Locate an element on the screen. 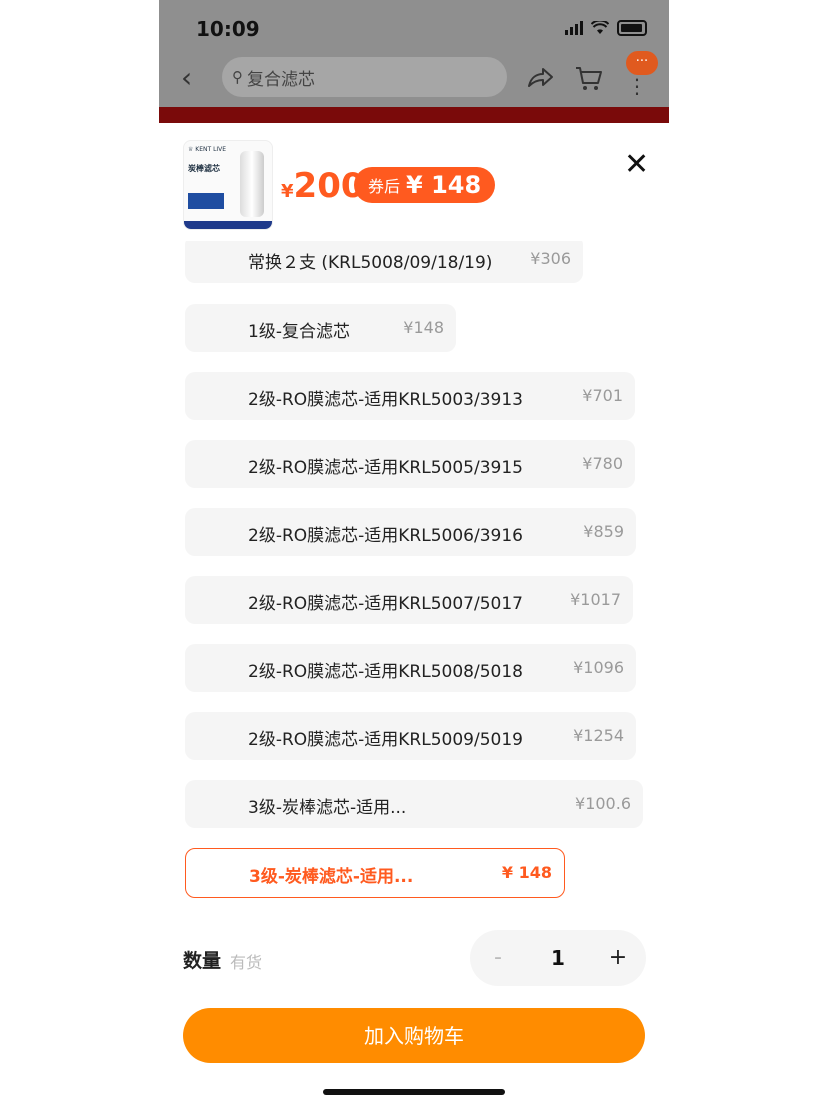 This screenshot has width=828, height=1104. product-thumbnail: ♕ KENT LIVE 炭棒滤芯 is located at coordinates (228, 185).